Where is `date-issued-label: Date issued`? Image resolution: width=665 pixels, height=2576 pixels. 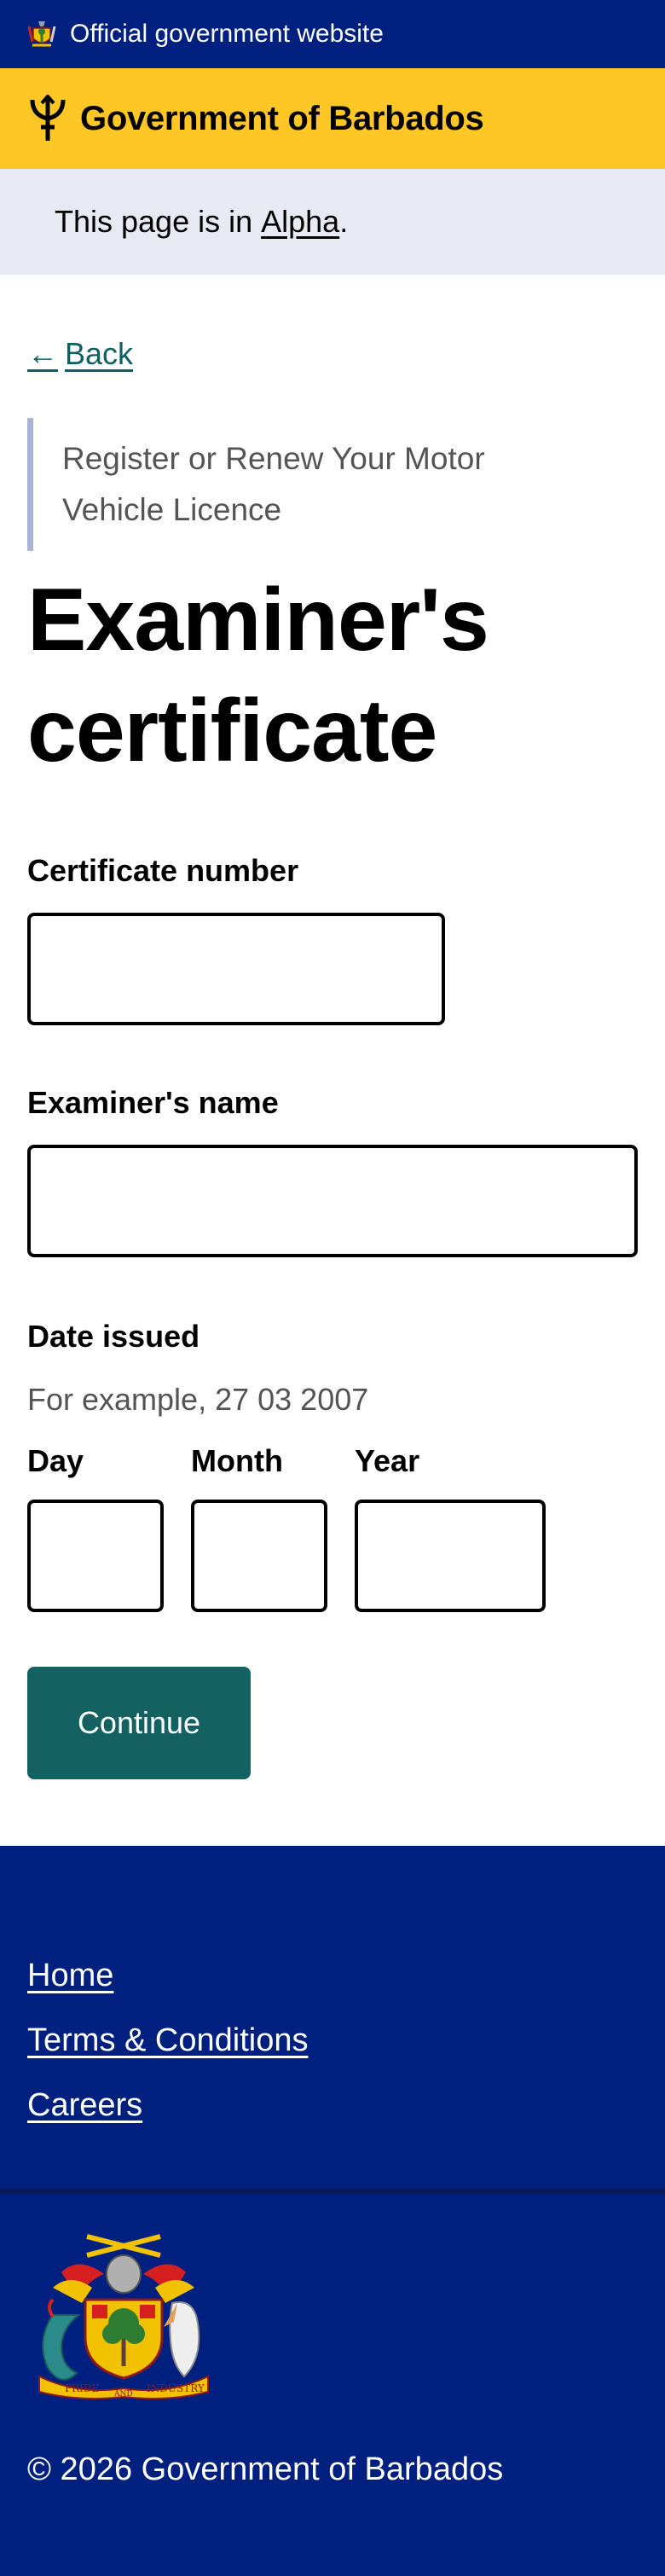
date-issued-label: Date issued is located at coordinates (113, 1336).